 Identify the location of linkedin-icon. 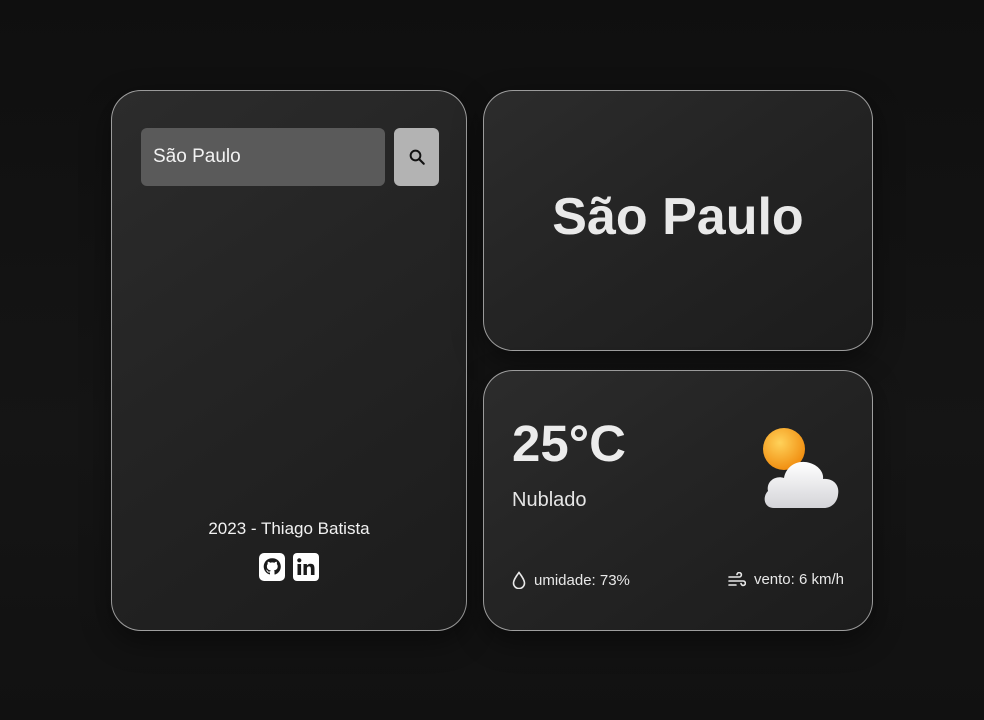
(306, 567).